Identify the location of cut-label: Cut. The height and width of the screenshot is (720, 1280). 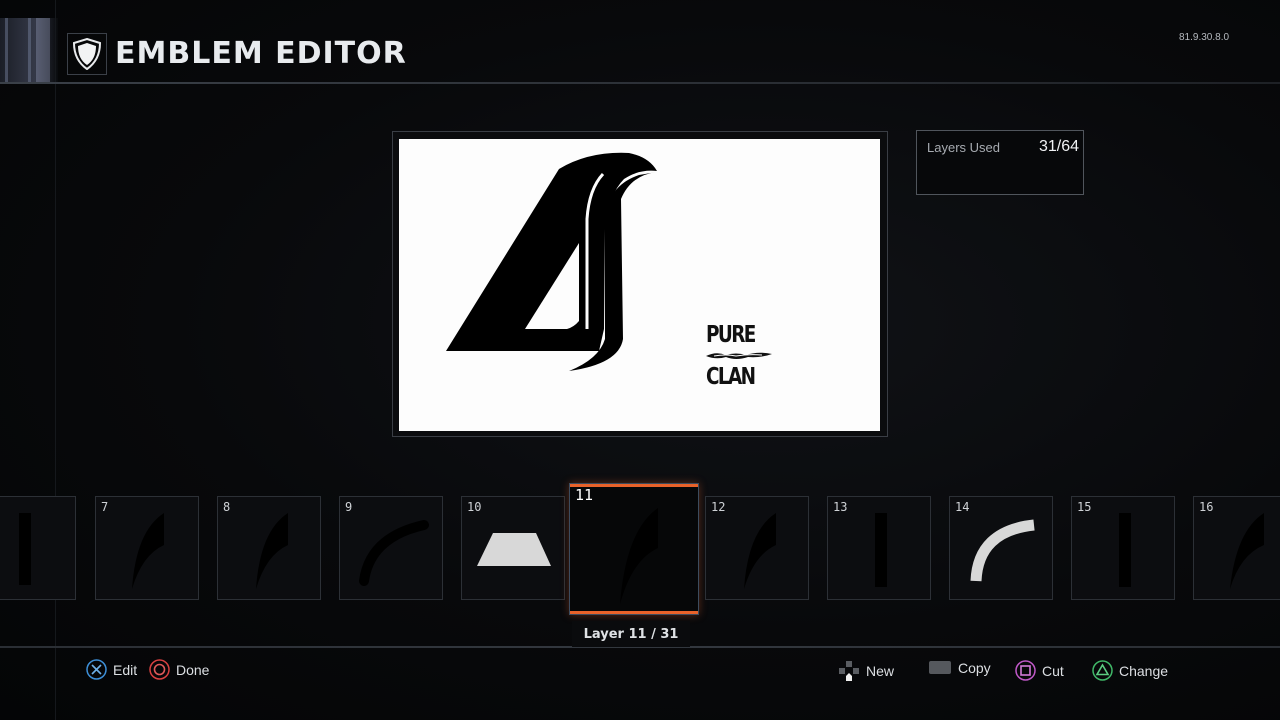
(1053, 670).